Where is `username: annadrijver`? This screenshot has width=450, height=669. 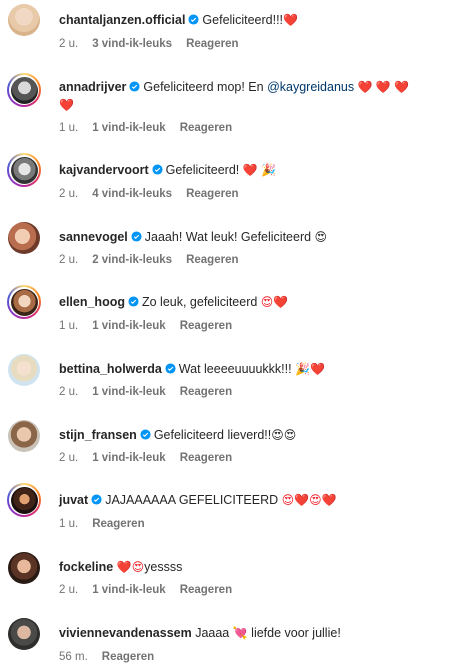
username: annadrijver is located at coordinates (92, 87).